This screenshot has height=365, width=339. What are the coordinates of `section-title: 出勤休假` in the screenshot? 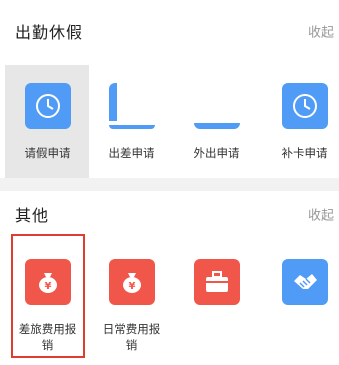 It's located at (49, 32).